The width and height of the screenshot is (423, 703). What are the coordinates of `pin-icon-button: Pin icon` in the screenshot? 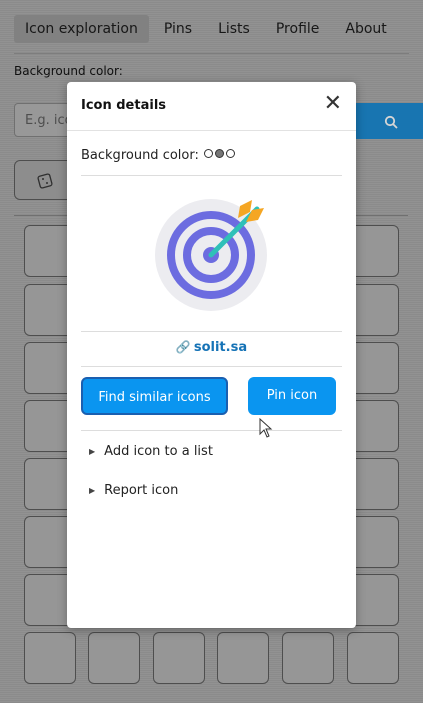 It's located at (292, 396).